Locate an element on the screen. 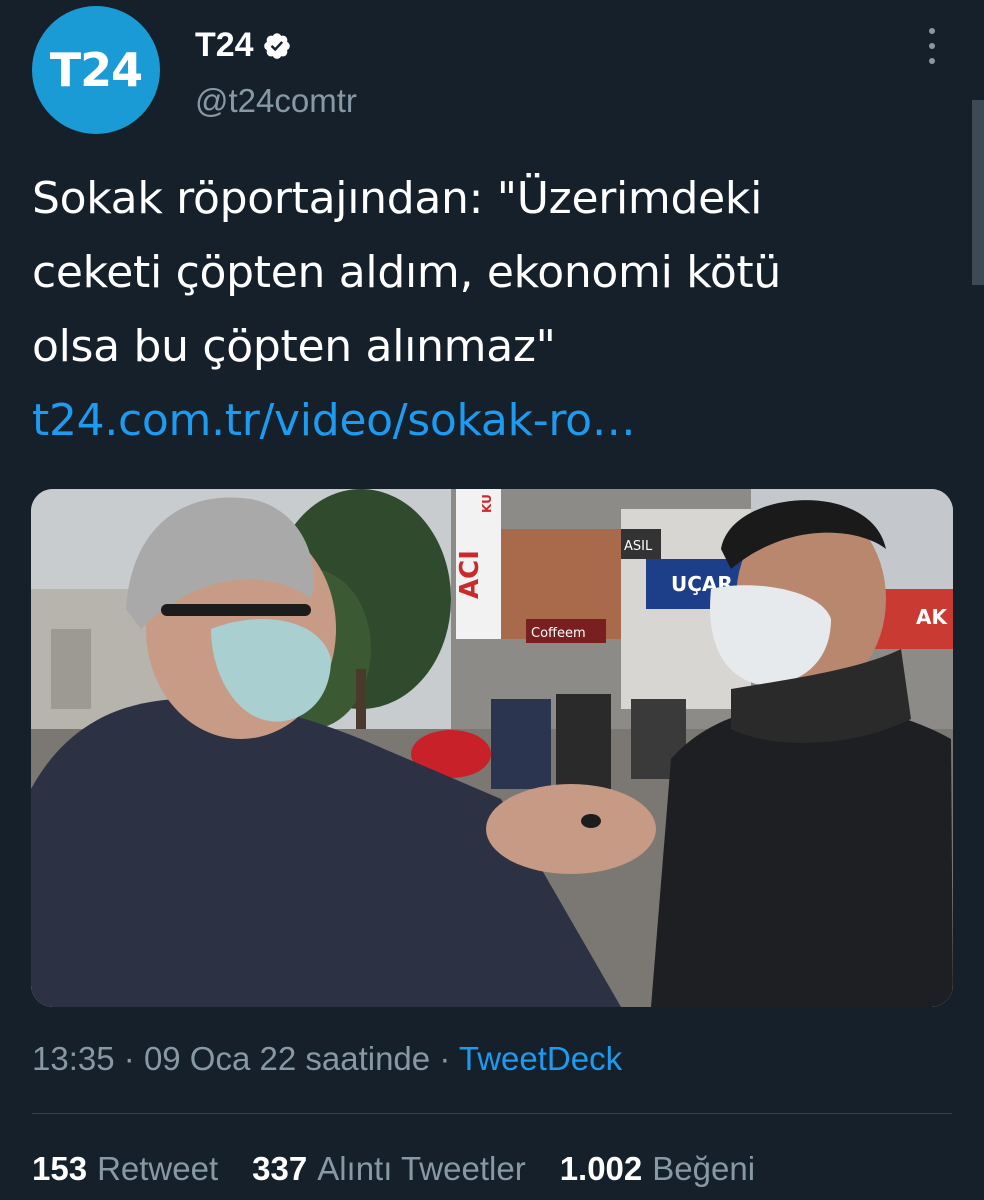 The width and height of the screenshot is (984, 1200). tweet-source-link: TweetDeck is located at coordinates (540, 1058).